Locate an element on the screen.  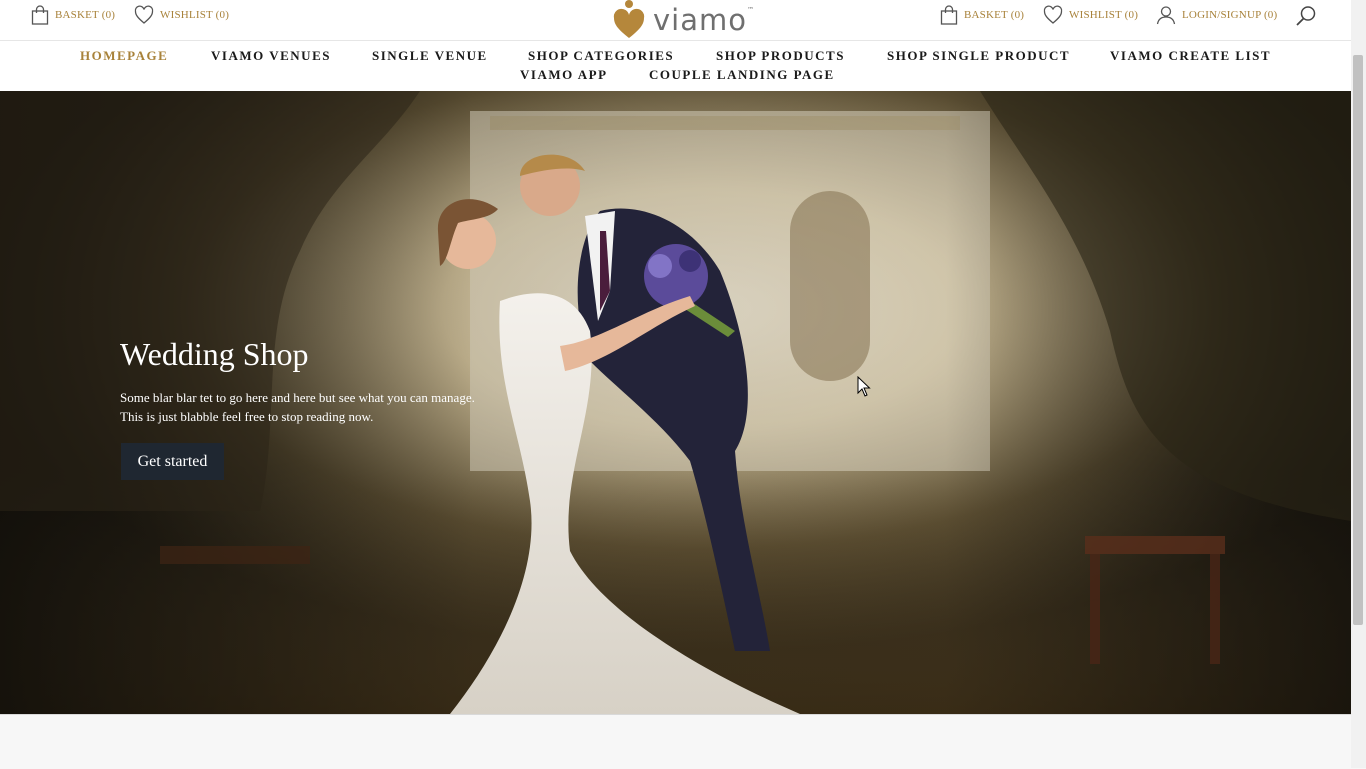
login-signup-link: LOGIN/SIGNUP (0) is located at coordinates (1216, 15).